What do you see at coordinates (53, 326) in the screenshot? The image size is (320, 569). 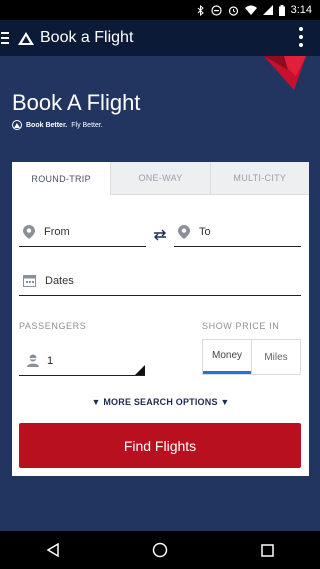 I see `passengers-label: PASSENGERS` at bounding box center [53, 326].